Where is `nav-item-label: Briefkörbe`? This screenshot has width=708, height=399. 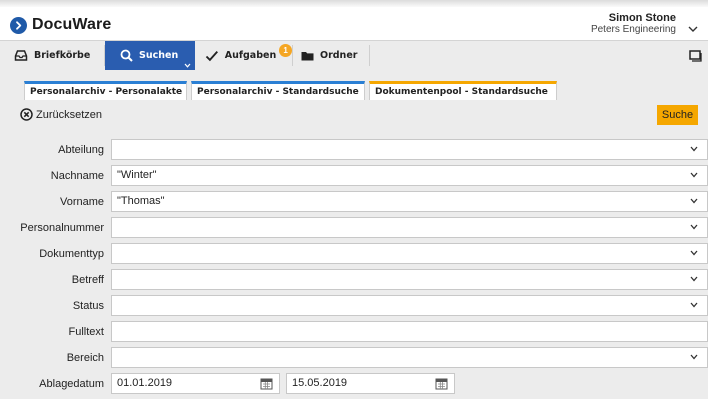
nav-item-label: Briefkörbe is located at coordinates (62, 55).